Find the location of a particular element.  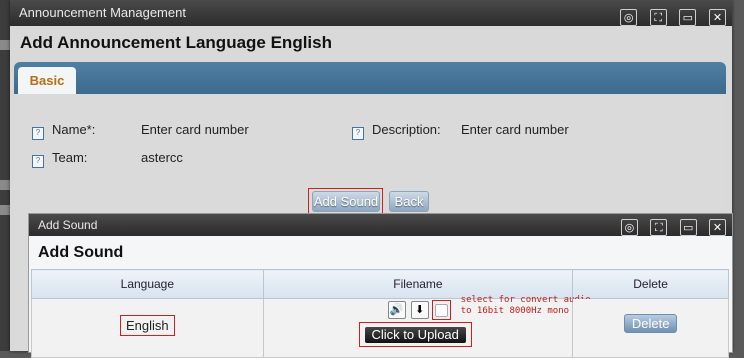

language-cell: English is located at coordinates (147, 328).